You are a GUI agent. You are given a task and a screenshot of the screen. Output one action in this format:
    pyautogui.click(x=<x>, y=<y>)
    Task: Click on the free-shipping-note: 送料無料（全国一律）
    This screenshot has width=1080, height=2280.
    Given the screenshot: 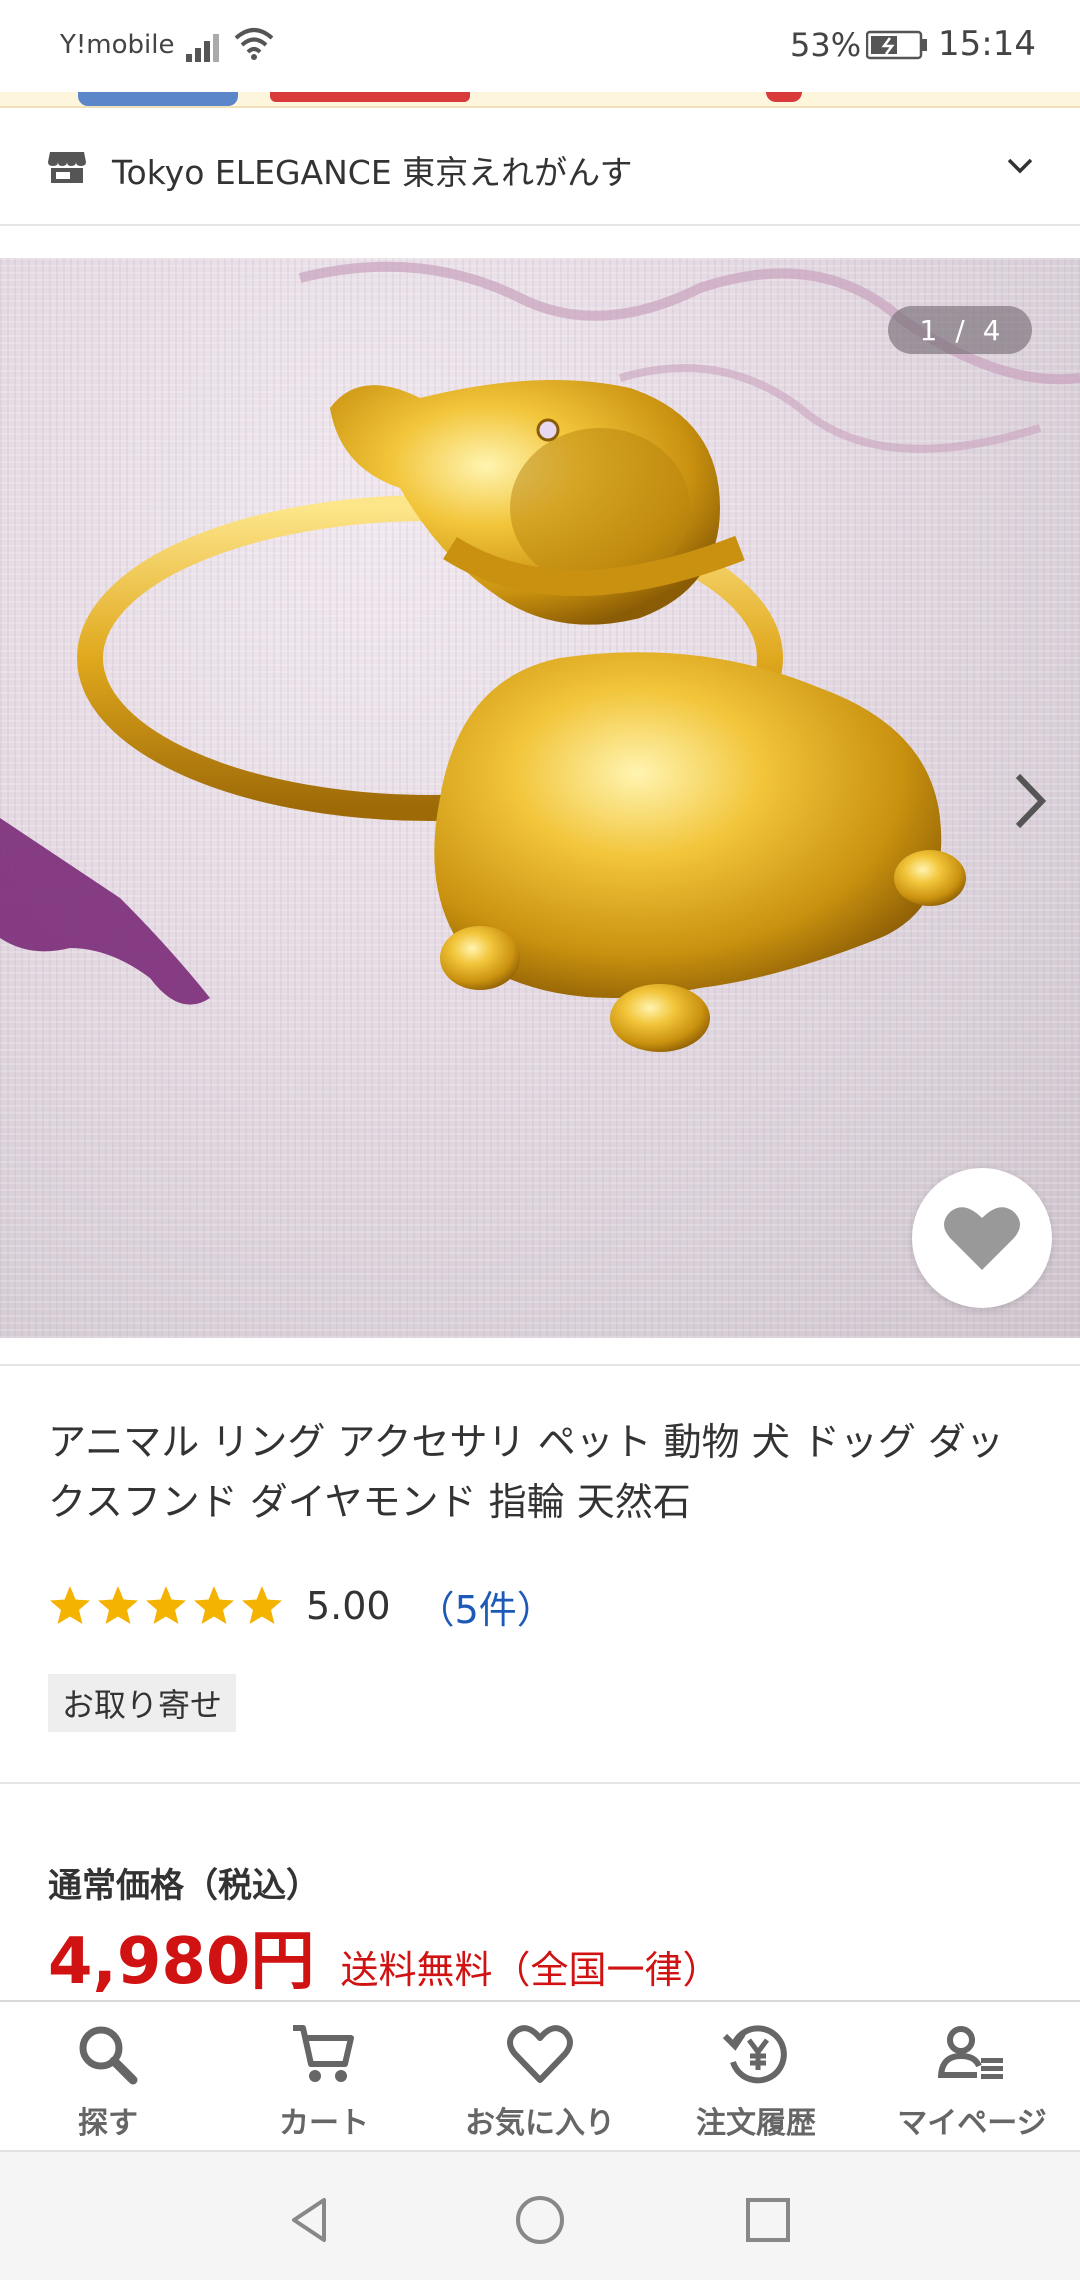 What is the action you would take?
    pyautogui.click(x=530, y=1970)
    